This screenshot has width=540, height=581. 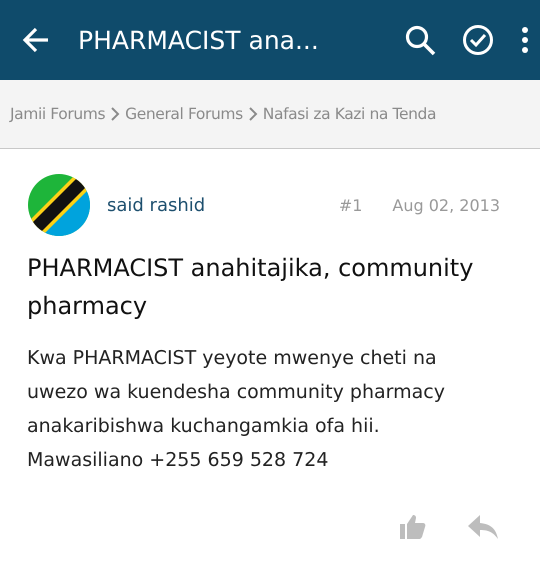 I want to click on post-title: PHARMACIST anahitajika, community pharmacy, so click(x=250, y=287).